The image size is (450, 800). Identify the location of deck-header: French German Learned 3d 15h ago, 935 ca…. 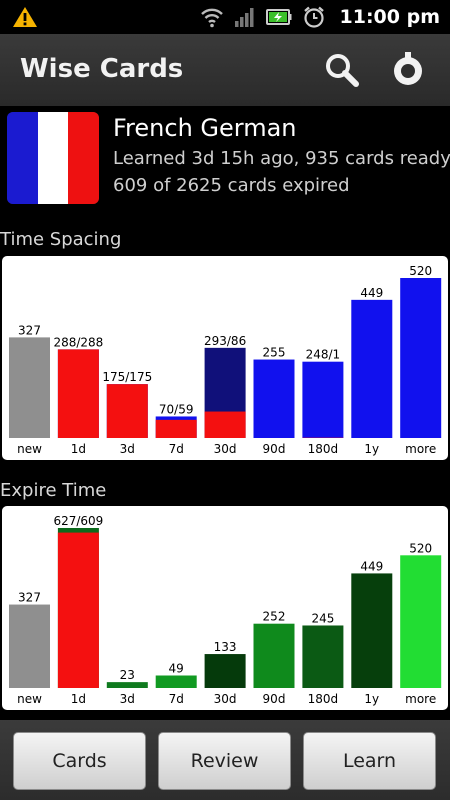
(225, 160).